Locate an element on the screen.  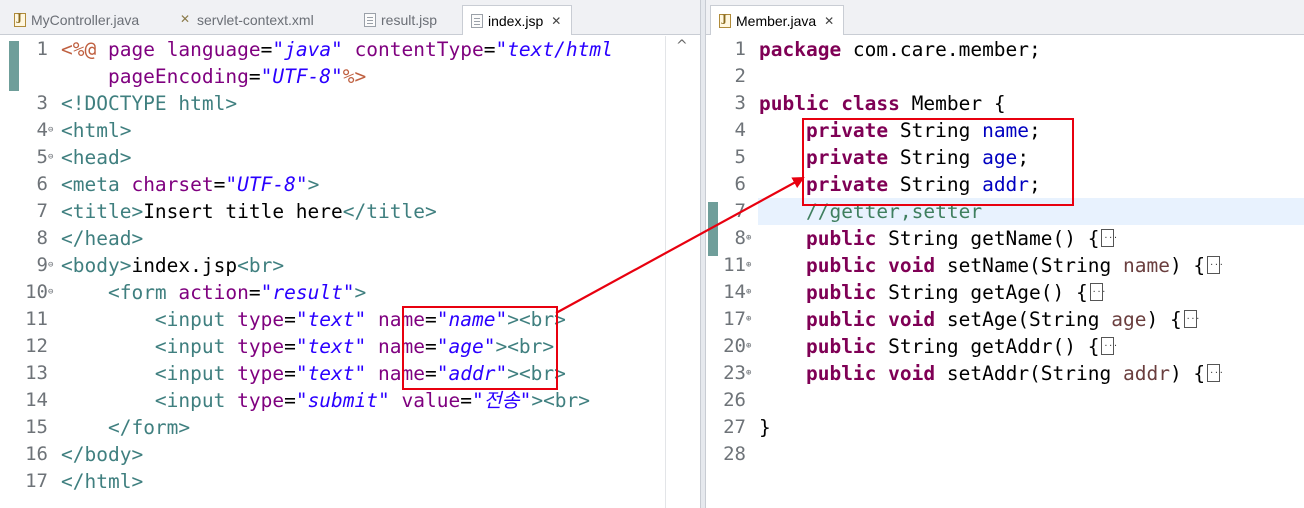
scroll-up-icon: ^ is located at coordinates (682, 46).